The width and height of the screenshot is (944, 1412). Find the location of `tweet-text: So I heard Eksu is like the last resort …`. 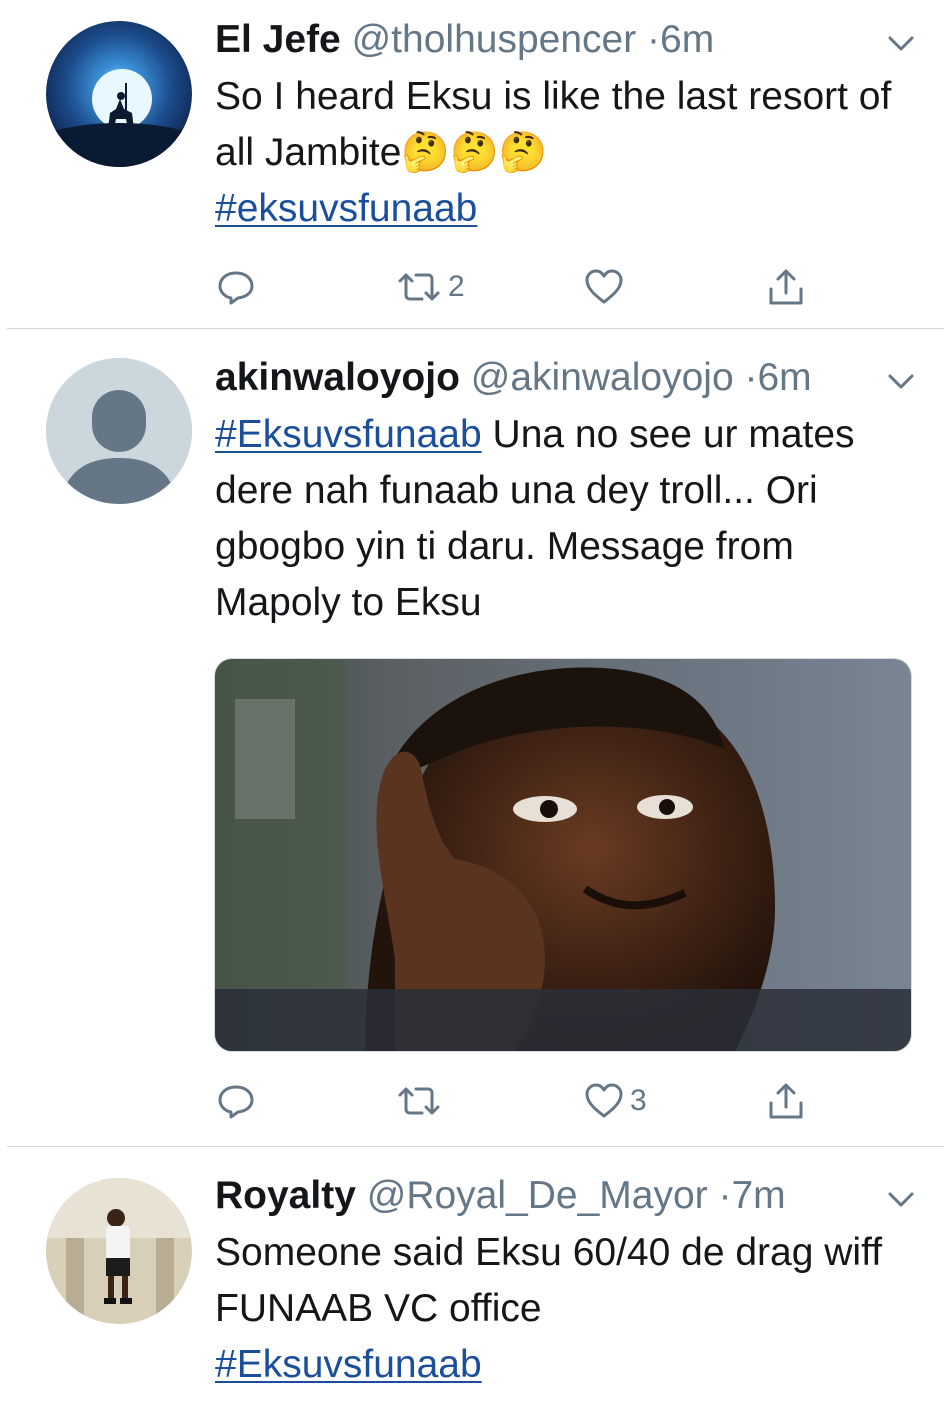

tweet-text: So I heard Eksu is like the last resort … is located at coordinates (565, 153).